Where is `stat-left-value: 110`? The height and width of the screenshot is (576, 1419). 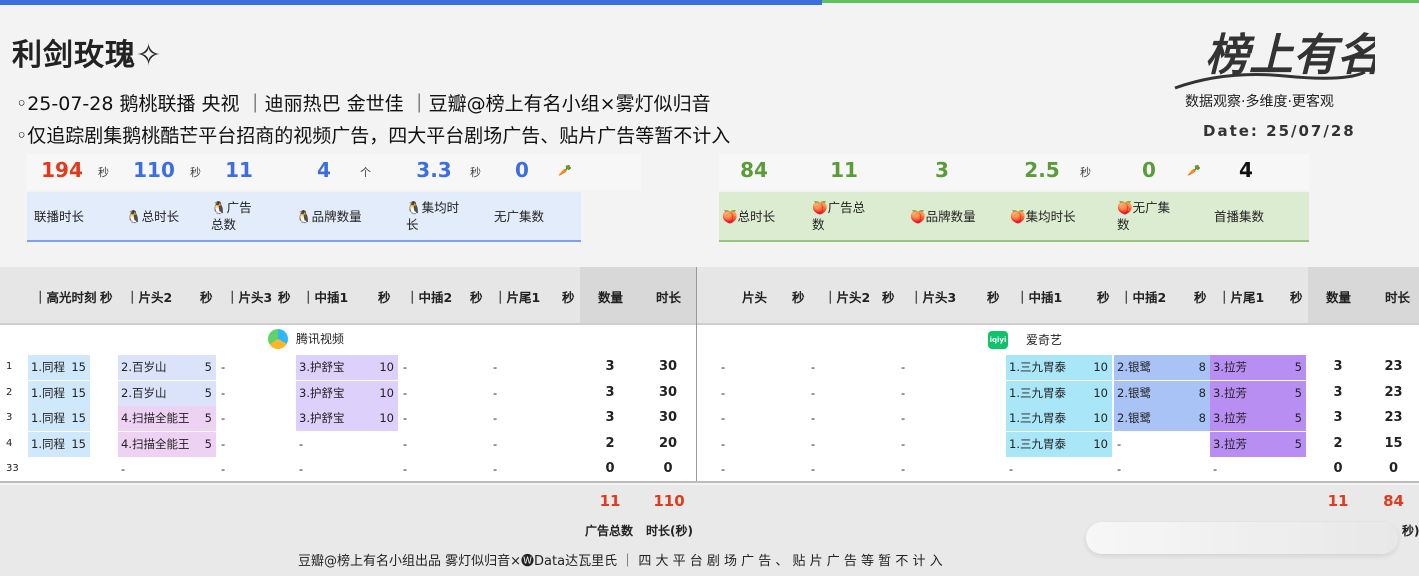
stat-left-value: 110 is located at coordinates (154, 170).